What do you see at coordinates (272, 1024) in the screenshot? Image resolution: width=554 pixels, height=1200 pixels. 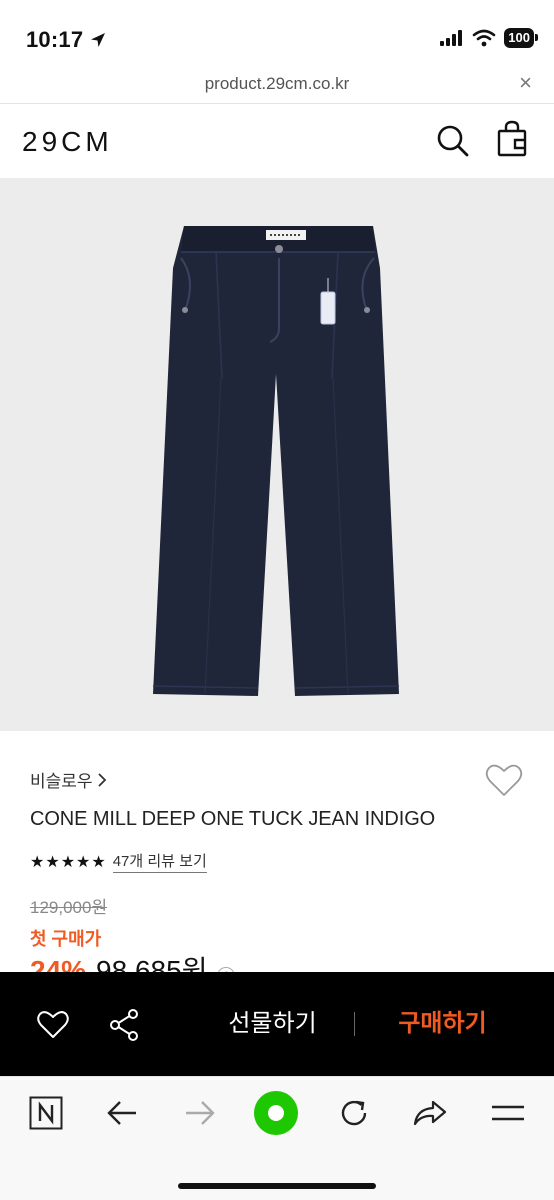 I see `gift-button: 선물하기` at bounding box center [272, 1024].